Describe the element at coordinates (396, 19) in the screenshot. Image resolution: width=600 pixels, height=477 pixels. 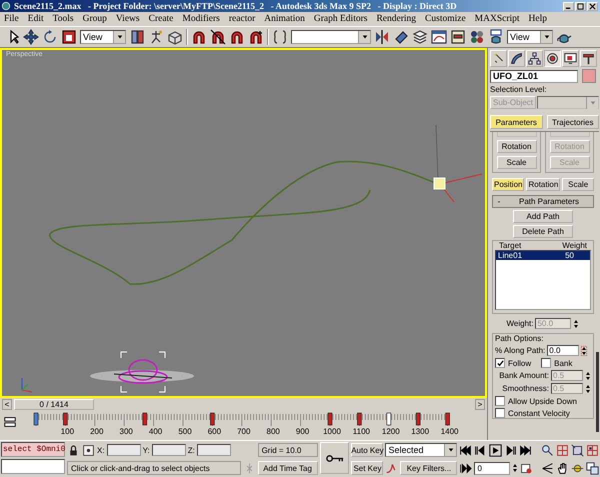
I see `menu-item: Rendering` at that location.